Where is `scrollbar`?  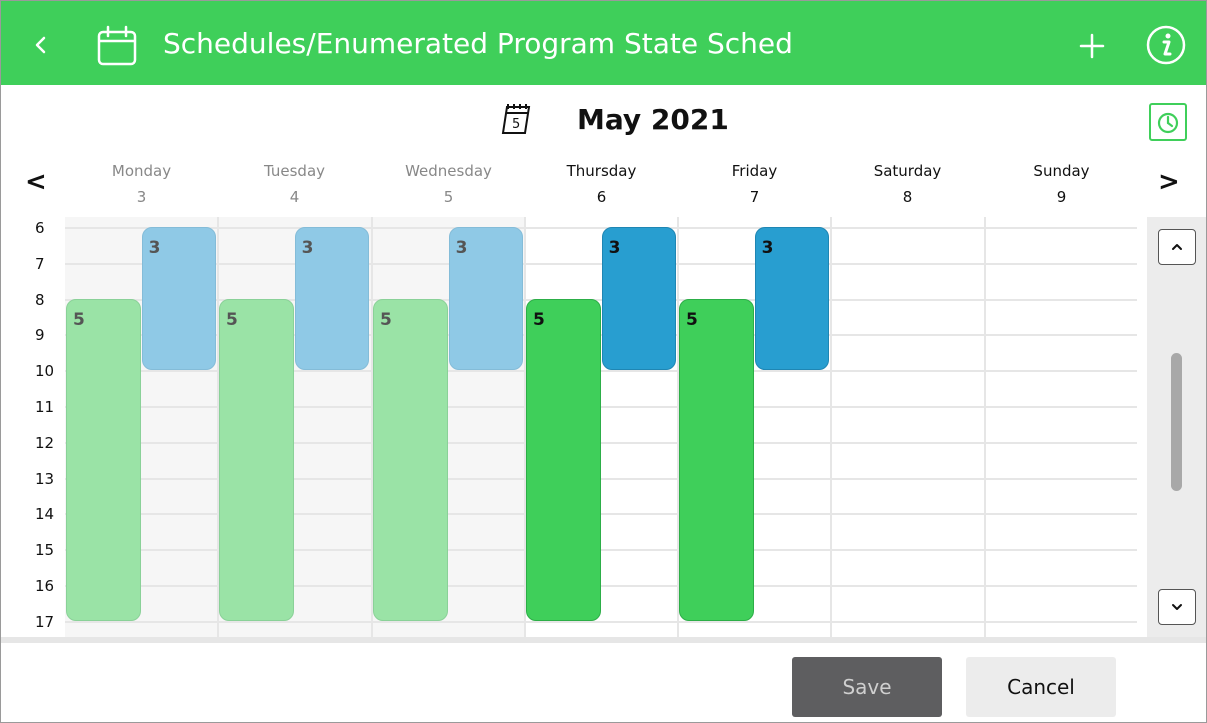 scrollbar is located at coordinates (1176, 427).